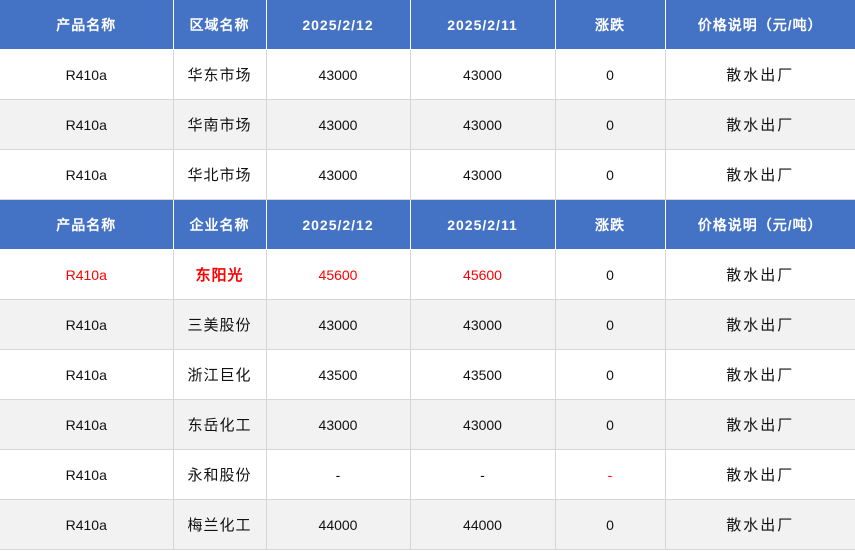 This screenshot has width=855, height=551. Describe the element at coordinates (220, 25) in the screenshot. I see `header-region-name: 区域名称` at that location.